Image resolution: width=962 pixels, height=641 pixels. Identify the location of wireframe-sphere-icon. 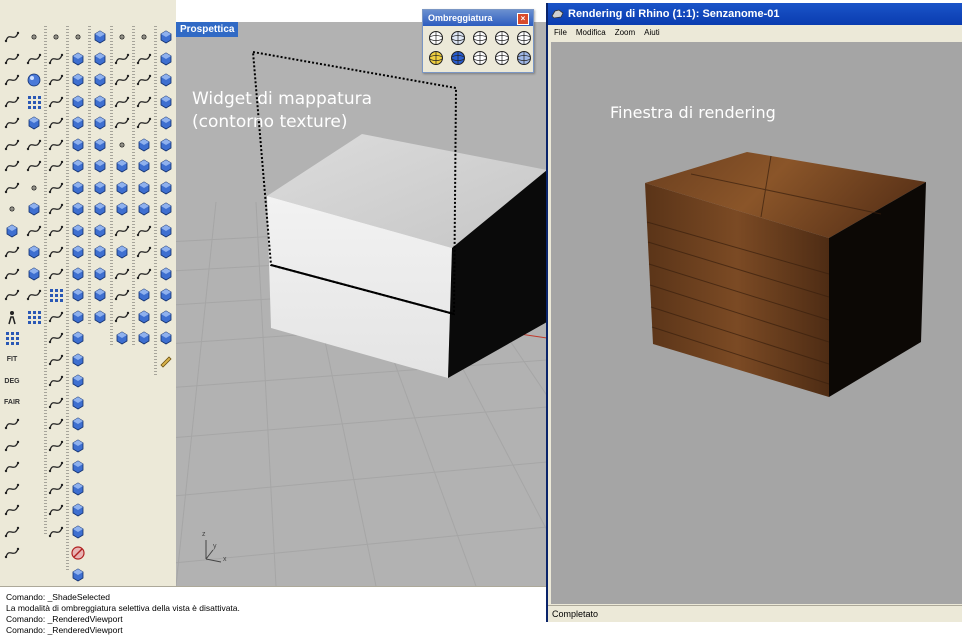
(436, 38).